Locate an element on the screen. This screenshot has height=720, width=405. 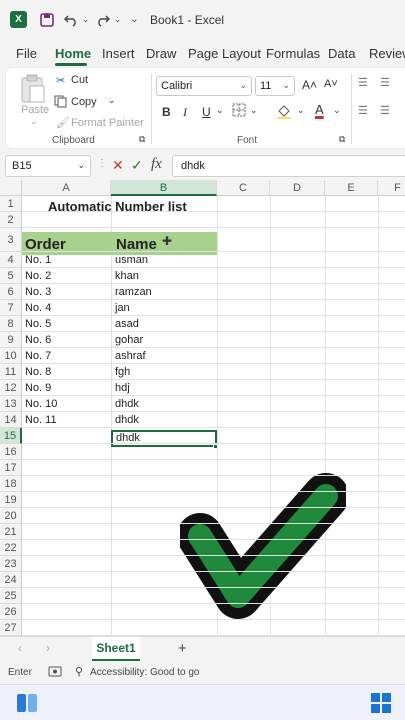
tab-draw: Draw is located at coordinates (161, 53).